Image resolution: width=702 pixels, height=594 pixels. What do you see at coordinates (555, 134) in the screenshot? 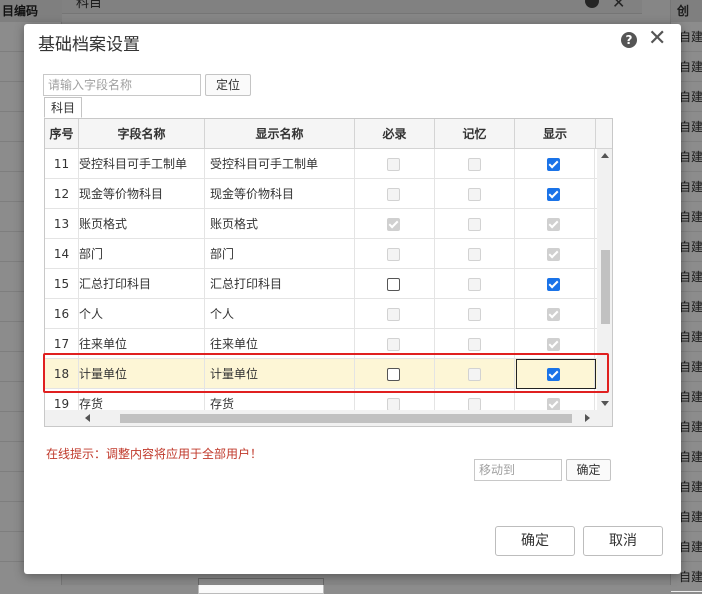
I see `column-header-show: 显示` at bounding box center [555, 134].